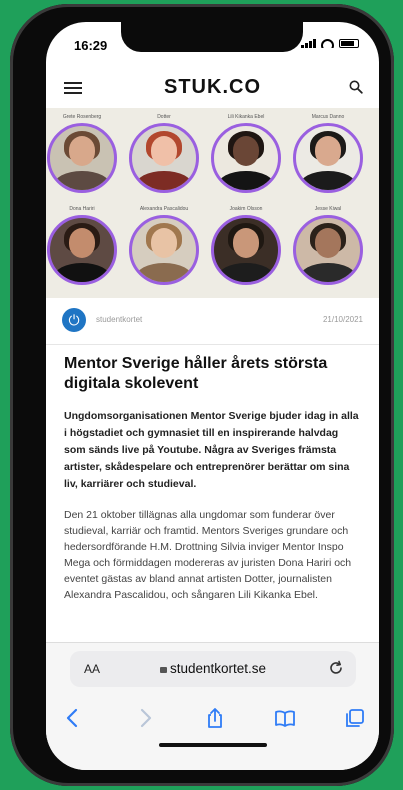 This screenshot has width=403, height=790. Describe the element at coordinates (285, 718) in the screenshot. I see `bookmarks-icon` at that location.